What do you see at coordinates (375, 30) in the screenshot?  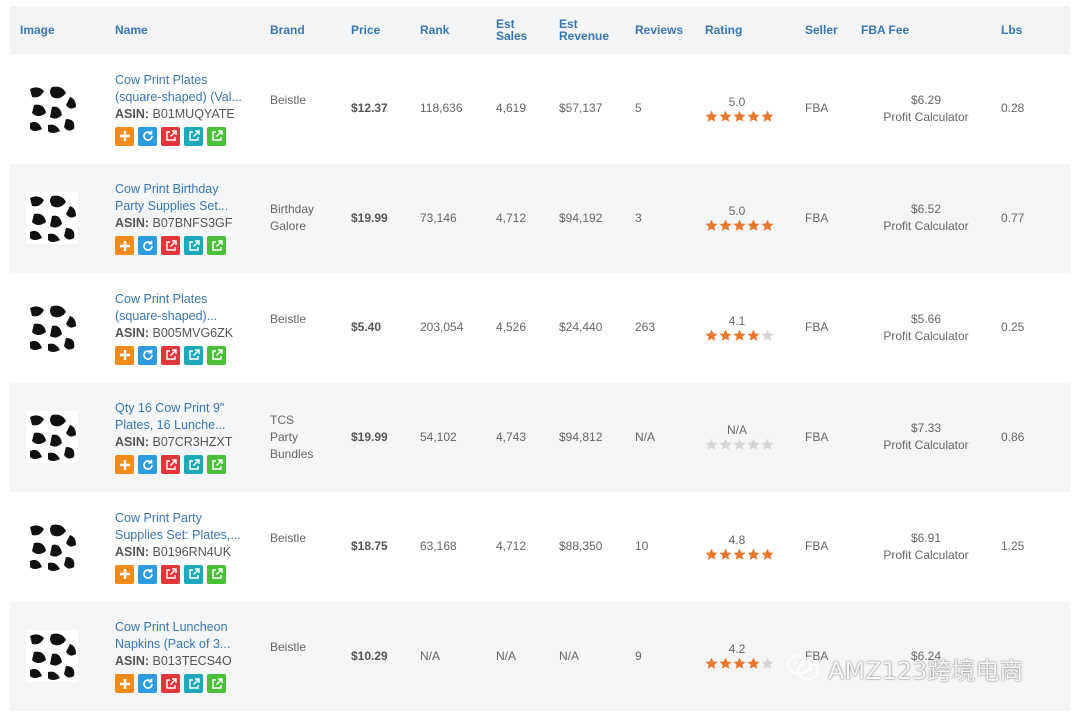 I see `col-header-price: Price` at bounding box center [375, 30].